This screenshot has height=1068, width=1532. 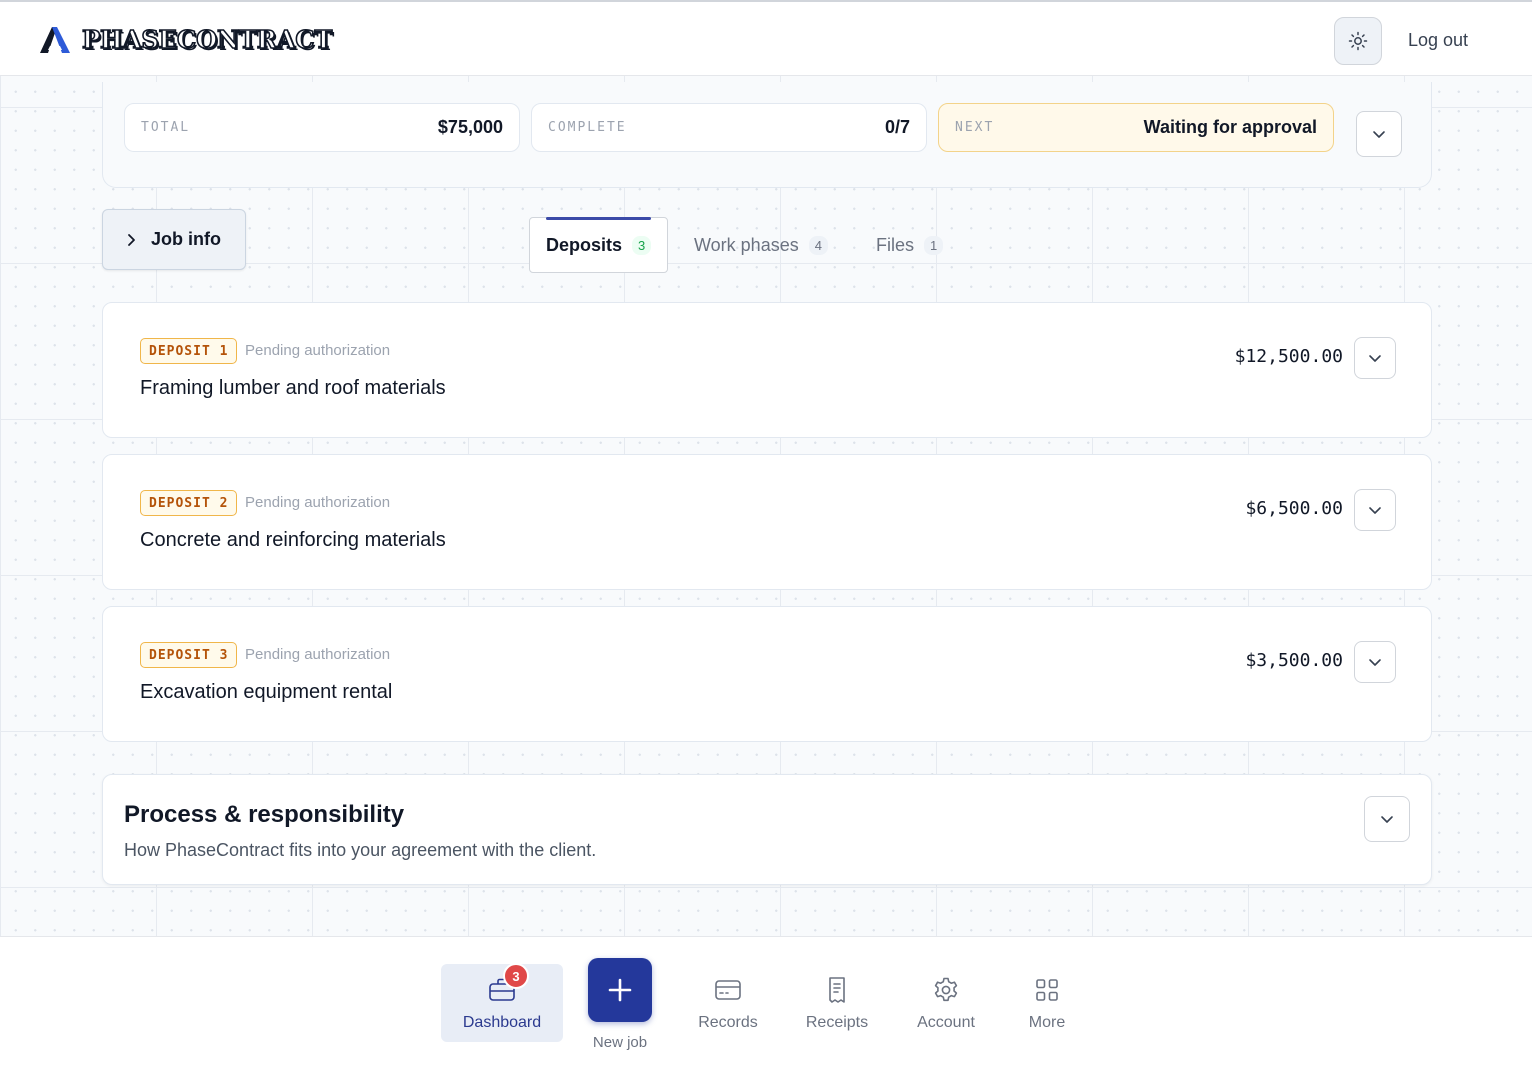 I want to click on deposit-amount: $3,500.00, so click(x=1294, y=660).